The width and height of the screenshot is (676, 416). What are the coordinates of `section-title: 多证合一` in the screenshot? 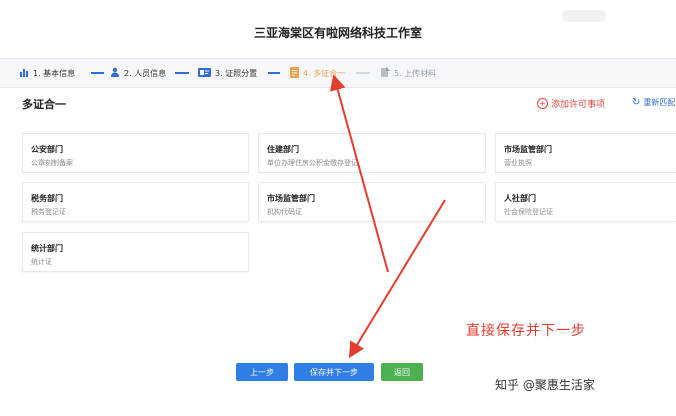 It's located at (44, 104).